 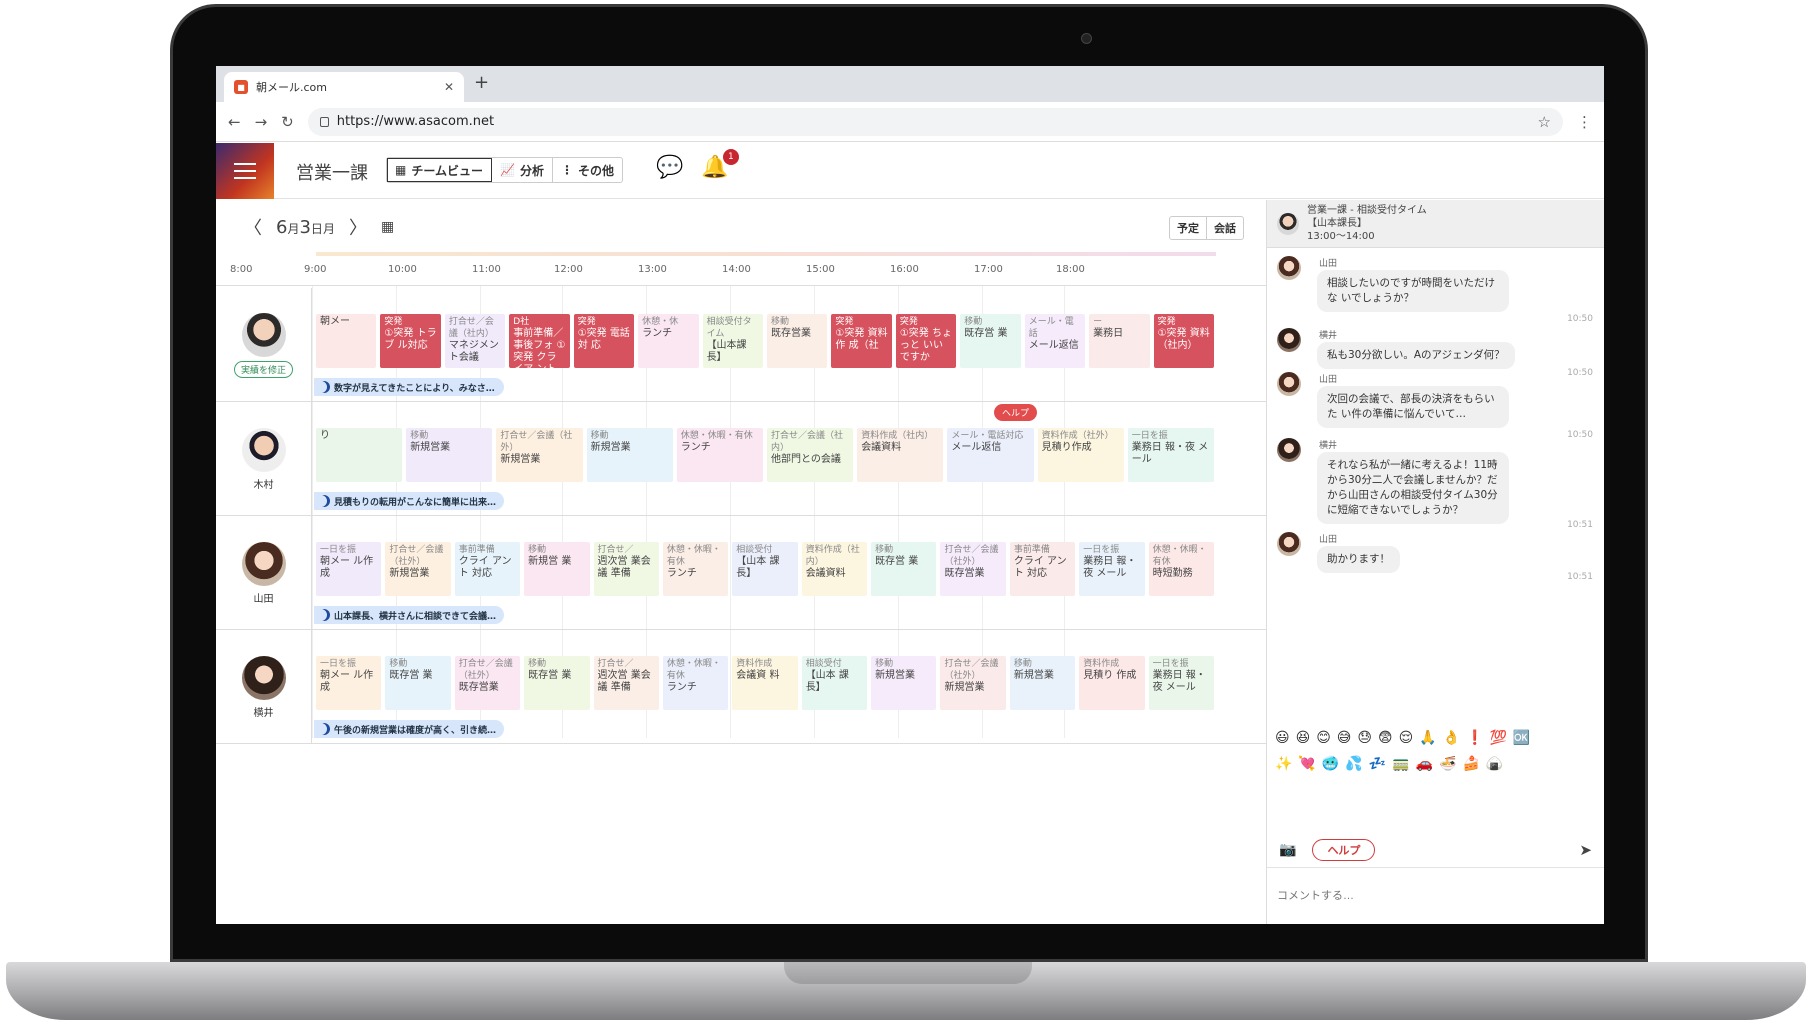 I want to click on schedule-block: 突発 ①突発 資料作 成（社, so click(x=861, y=341).